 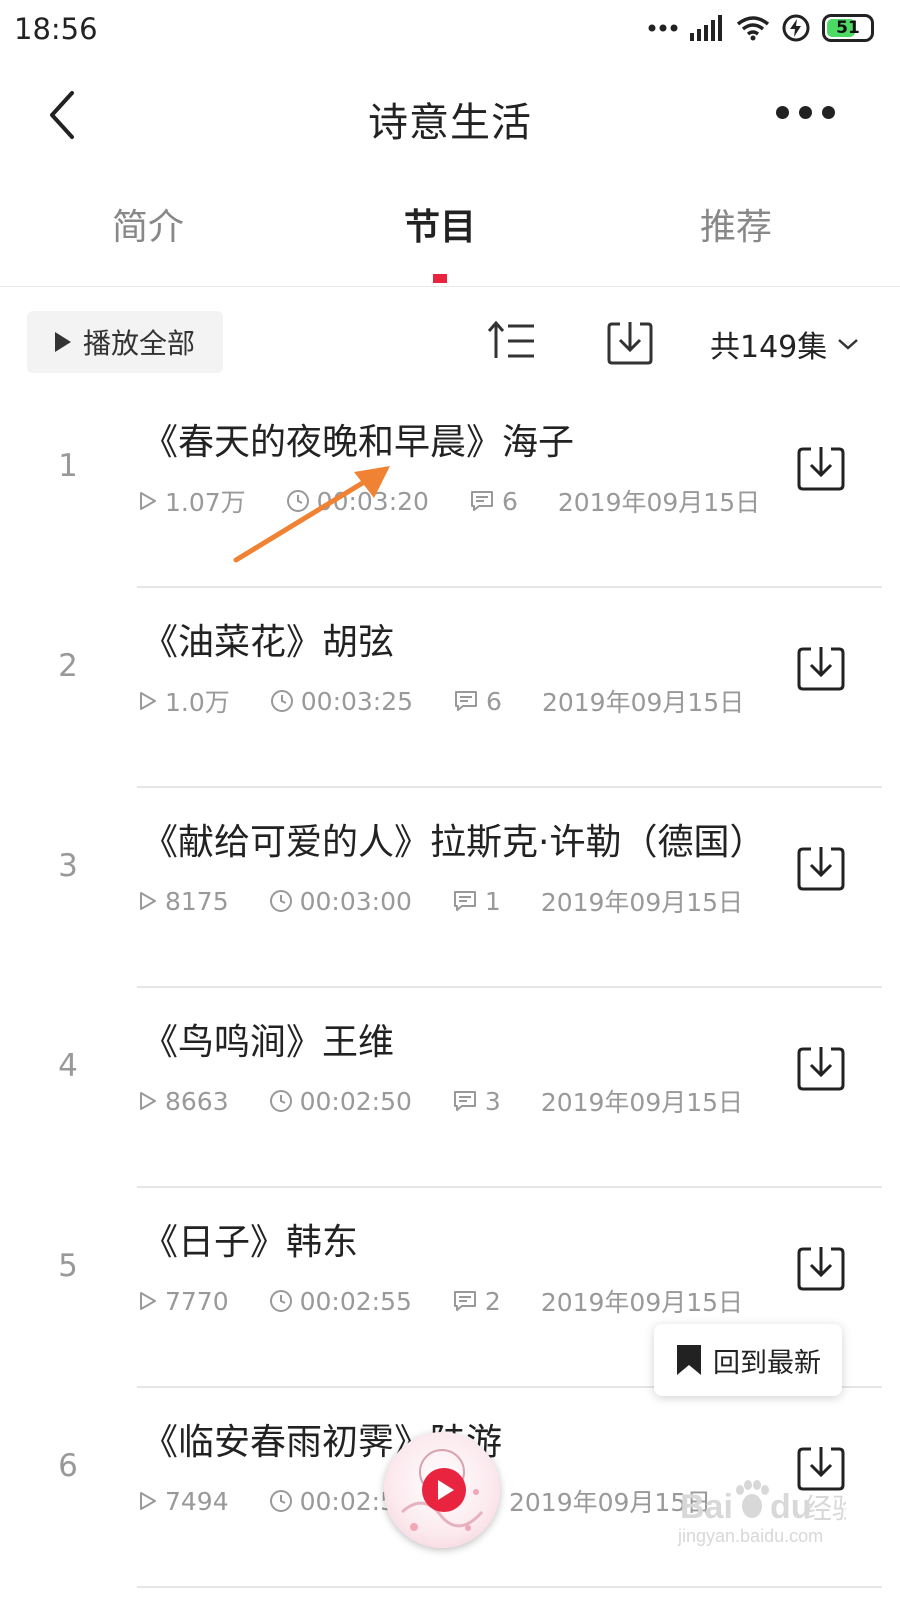 I want to click on baidu-jingyan-watermark-icon: Bai du 经验 jingyan.baidu.com, so click(x=761, y=1513).